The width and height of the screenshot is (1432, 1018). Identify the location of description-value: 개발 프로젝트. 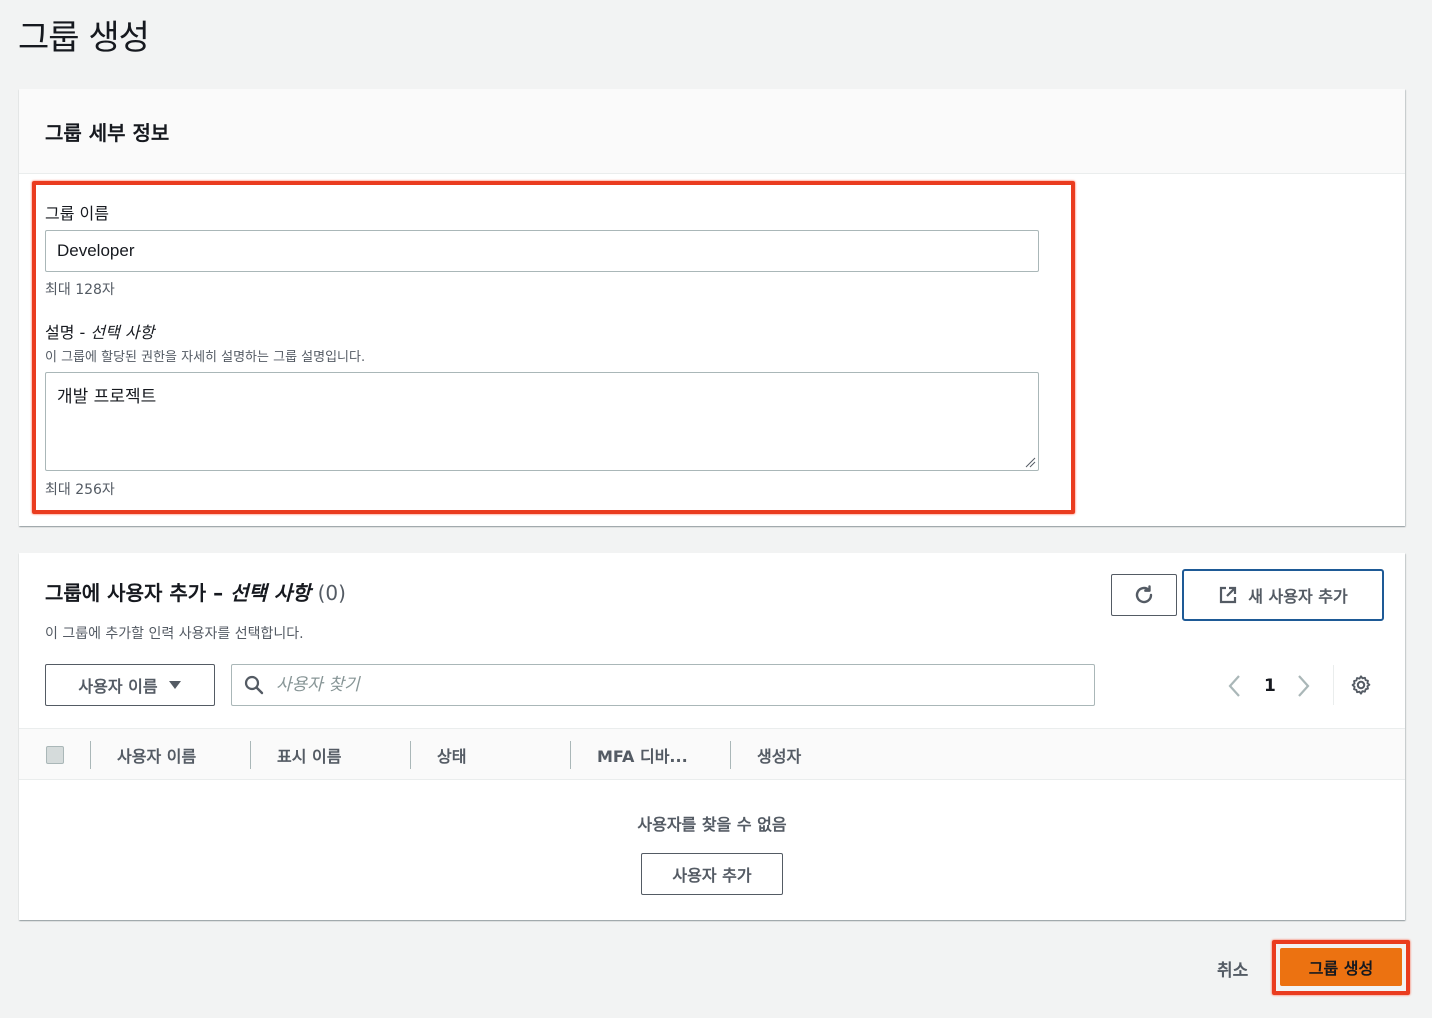
(107, 397).